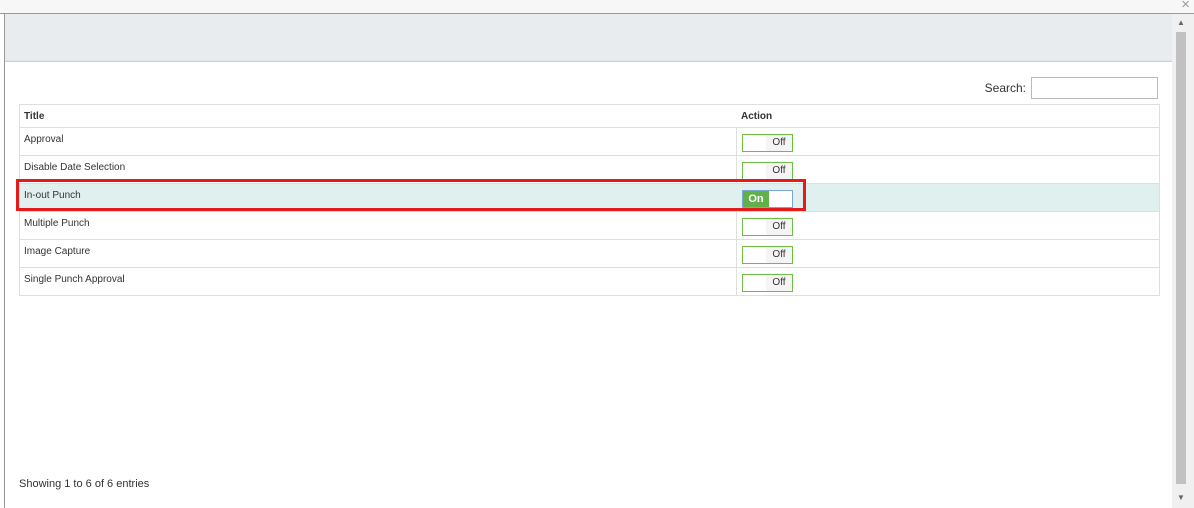 Image resolution: width=1194 pixels, height=508 pixels. I want to click on table-row: Image Capture Off, so click(589, 254).